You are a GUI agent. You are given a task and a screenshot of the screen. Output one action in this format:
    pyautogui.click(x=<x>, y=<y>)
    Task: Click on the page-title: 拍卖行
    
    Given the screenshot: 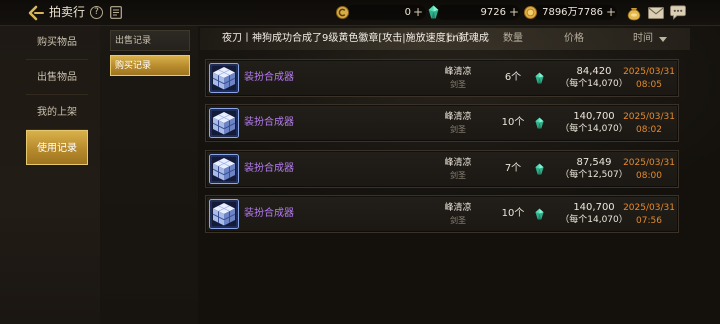 What is the action you would take?
    pyautogui.click(x=67, y=12)
    